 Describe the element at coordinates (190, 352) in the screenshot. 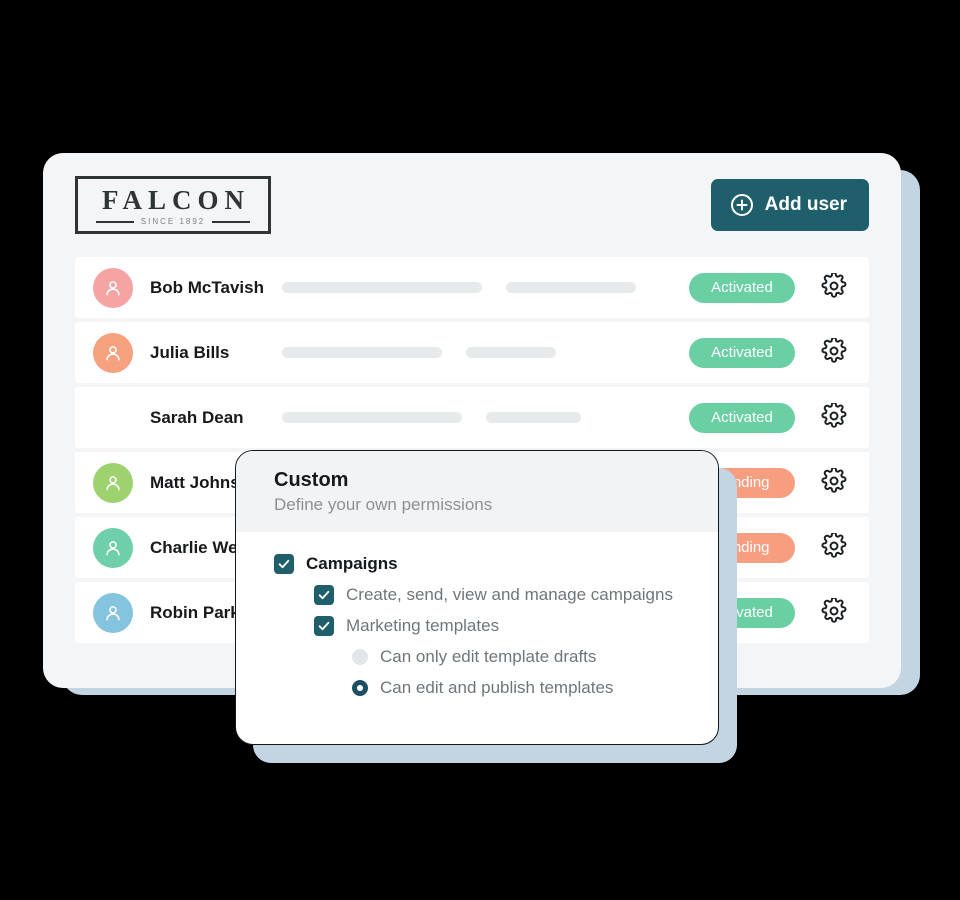

I see `user-name: Julia Bills` at that location.